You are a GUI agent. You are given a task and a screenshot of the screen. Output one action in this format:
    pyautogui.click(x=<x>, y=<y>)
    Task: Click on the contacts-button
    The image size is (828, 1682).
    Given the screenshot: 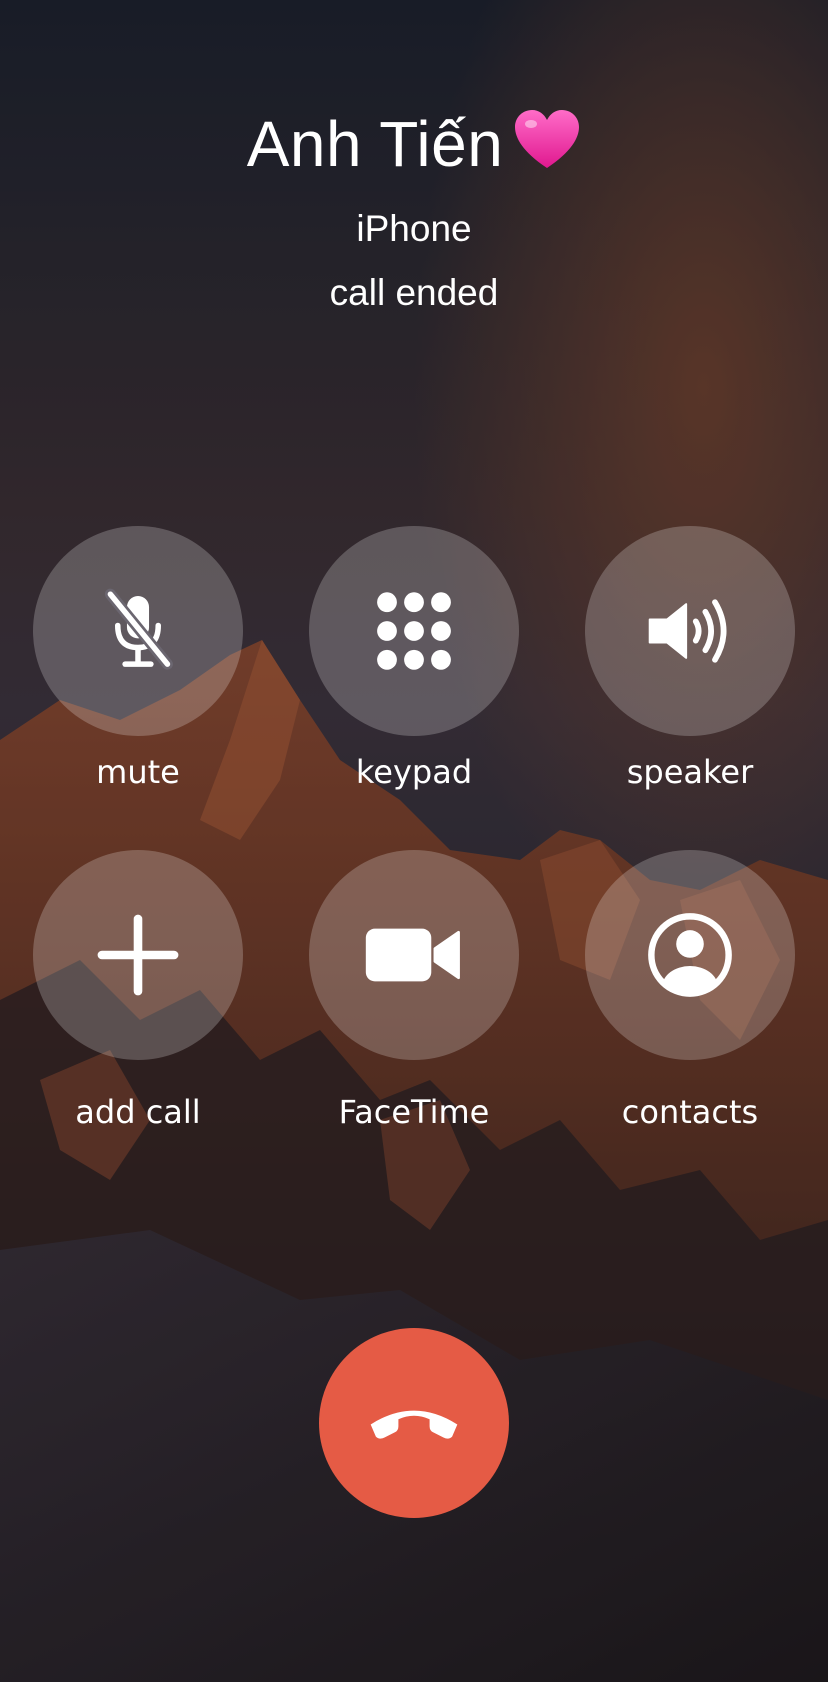 What is the action you would take?
    pyautogui.click(x=690, y=955)
    